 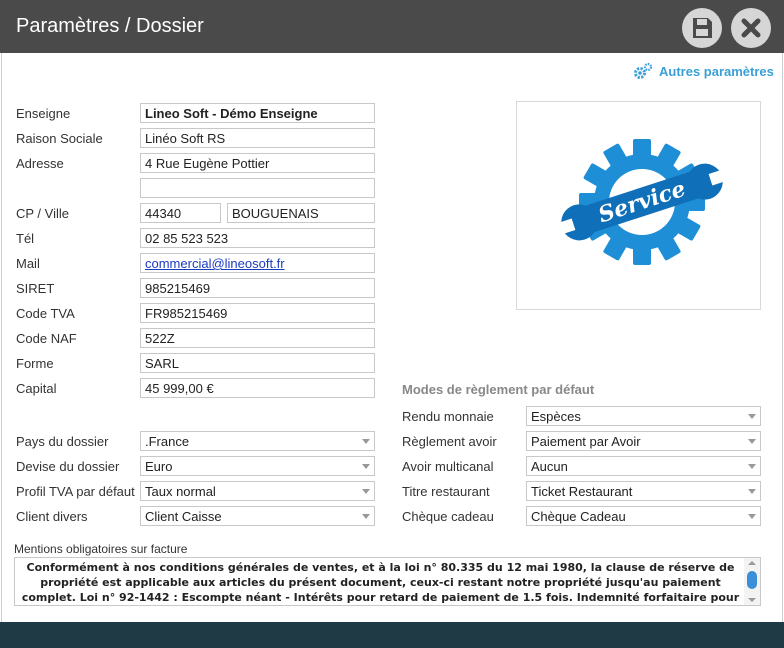 I want to click on gears-icon, so click(x=643, y=70).